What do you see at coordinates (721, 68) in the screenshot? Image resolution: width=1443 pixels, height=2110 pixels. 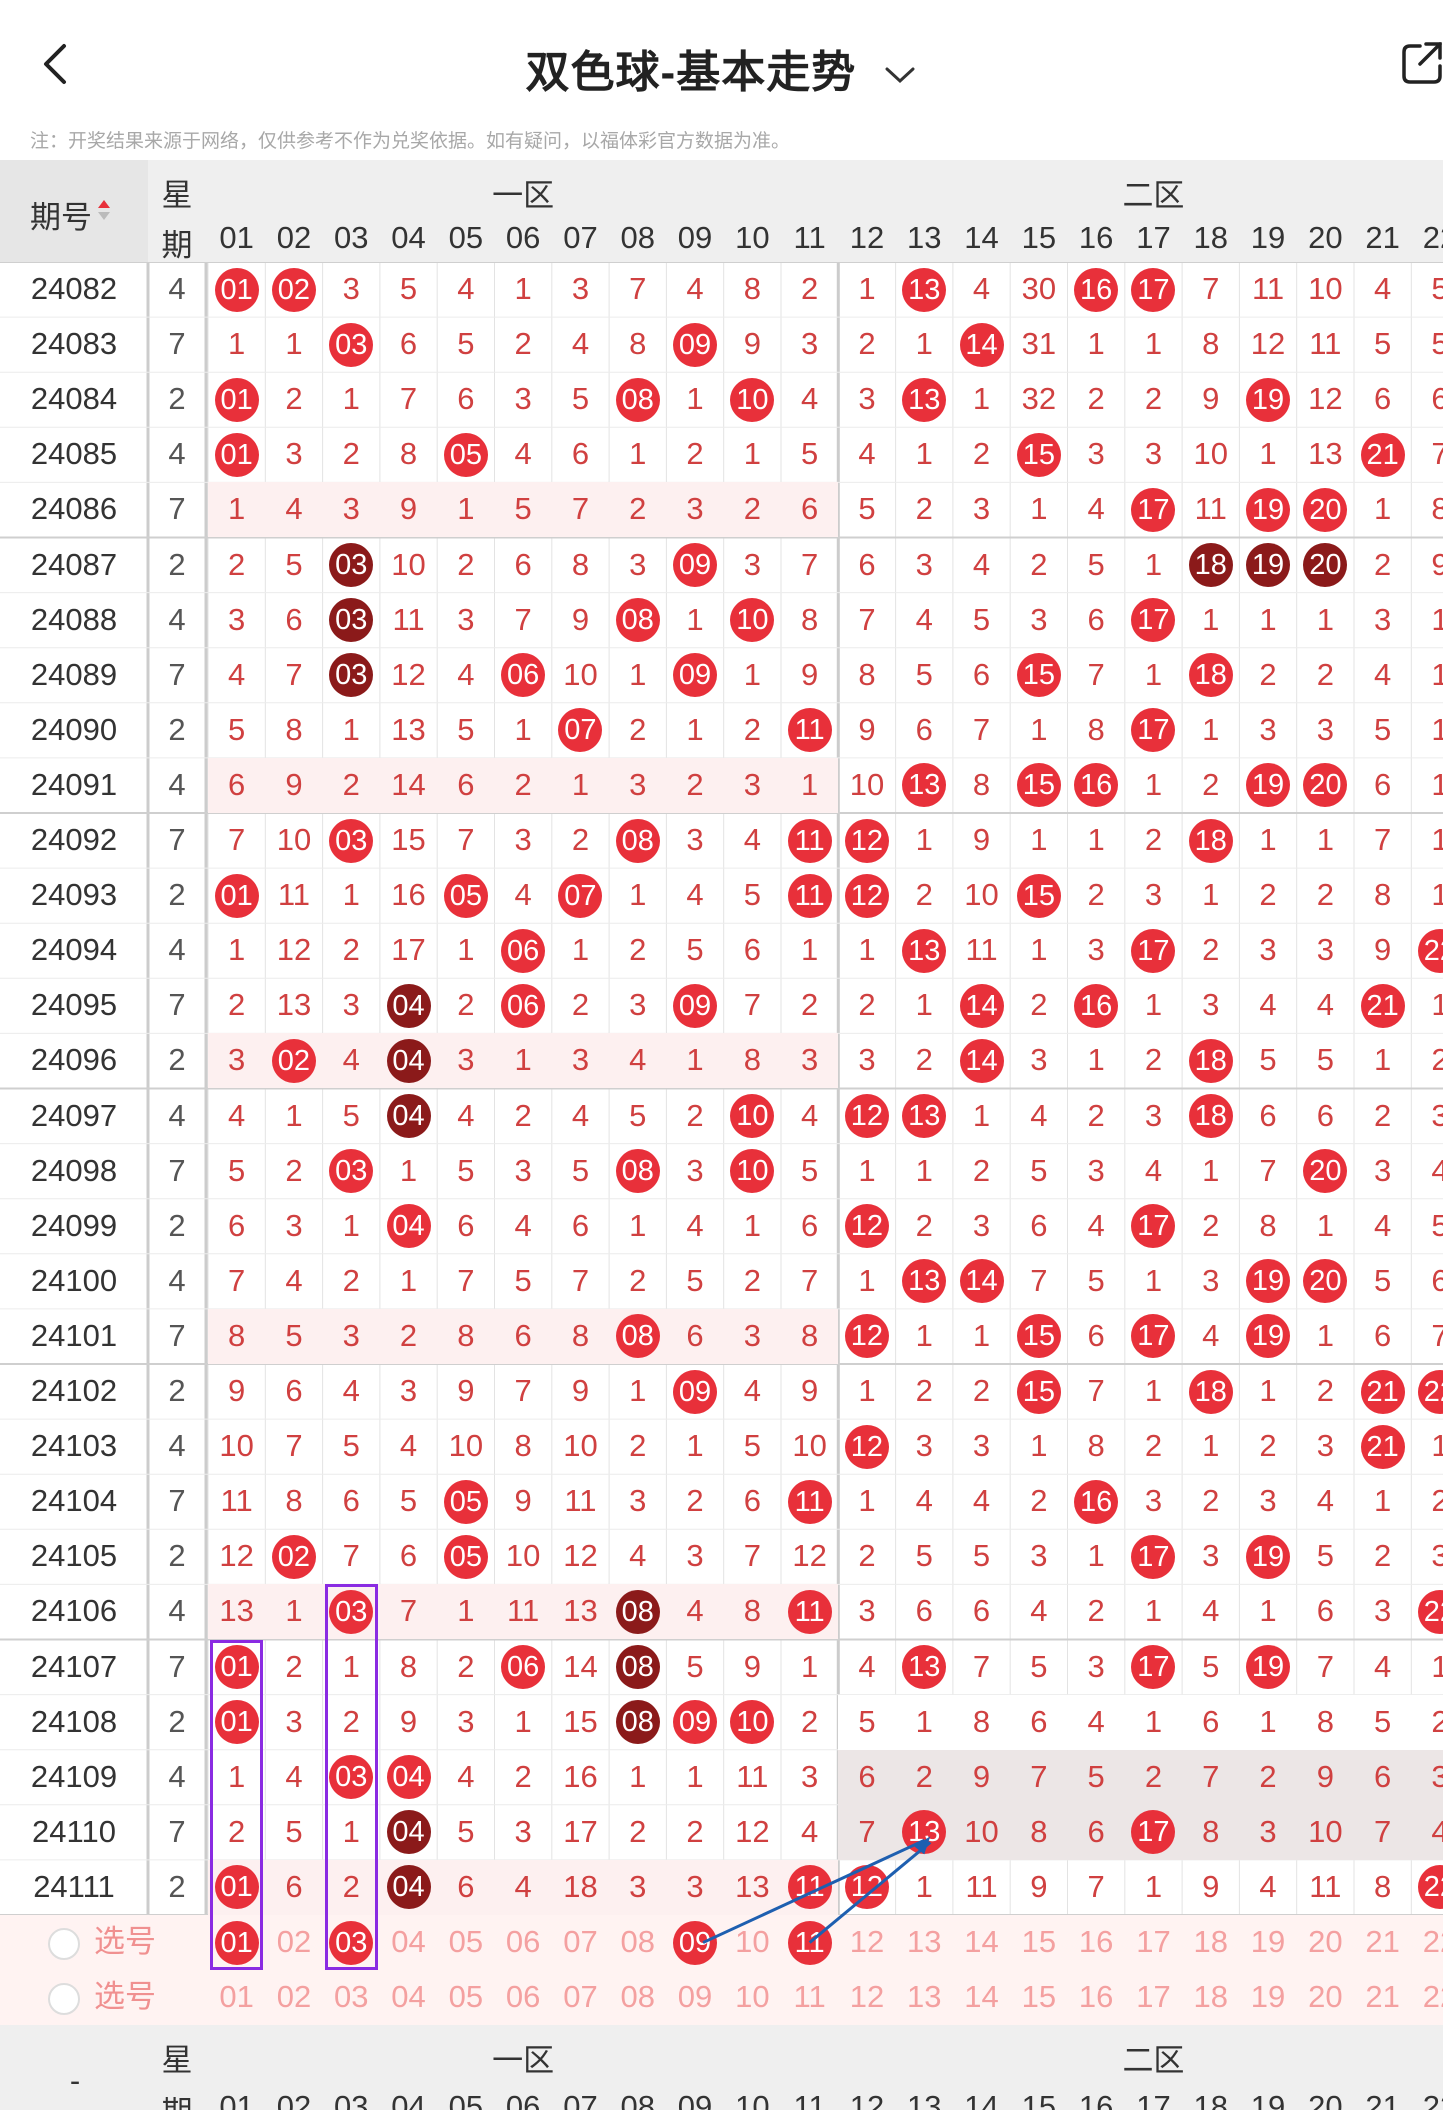 I see `page-title: 双色球-基本走势` at bounding box center [721, 68].